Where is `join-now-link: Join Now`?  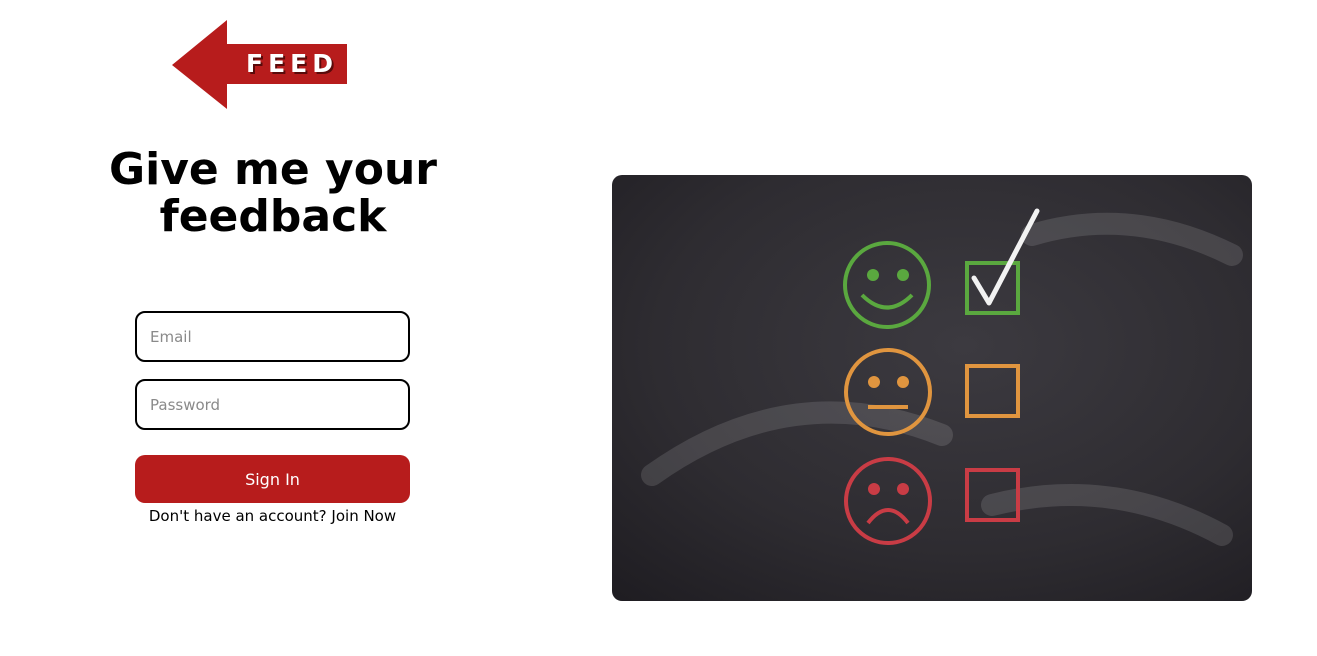 join-now-link: Join Now is located at coordinates (363, 516).